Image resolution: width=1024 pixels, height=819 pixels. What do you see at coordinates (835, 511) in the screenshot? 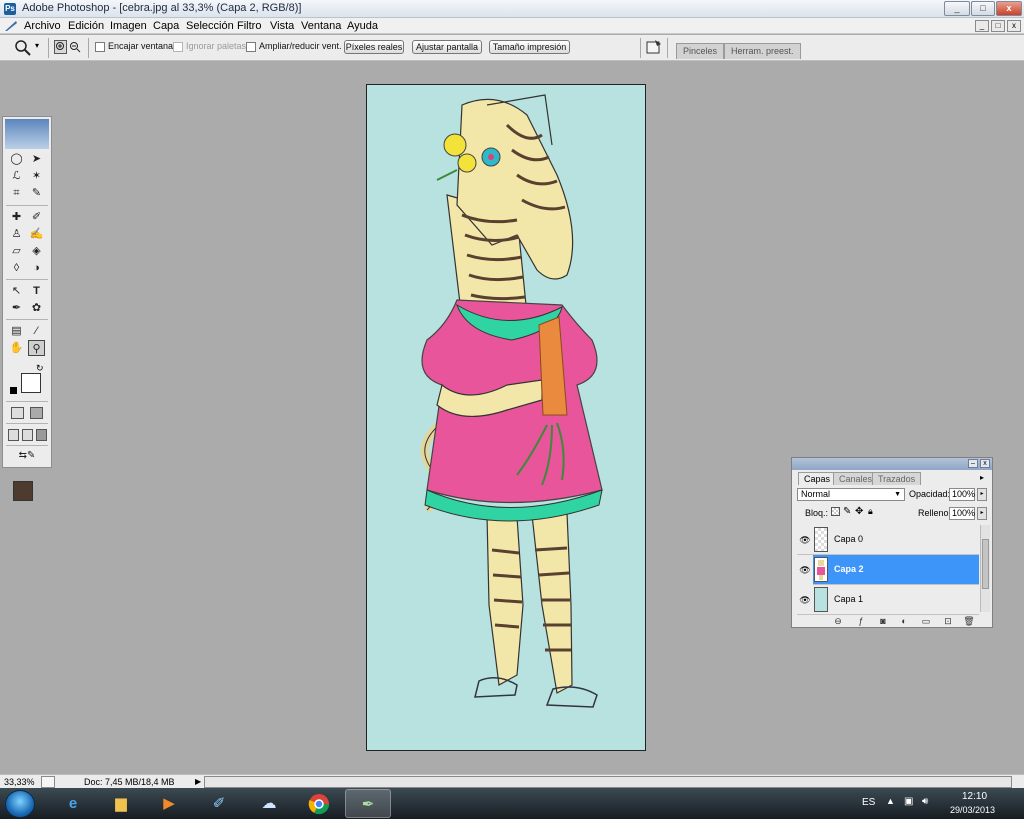
I see `lock-transparency-icon` at bounding box center [835, 511].